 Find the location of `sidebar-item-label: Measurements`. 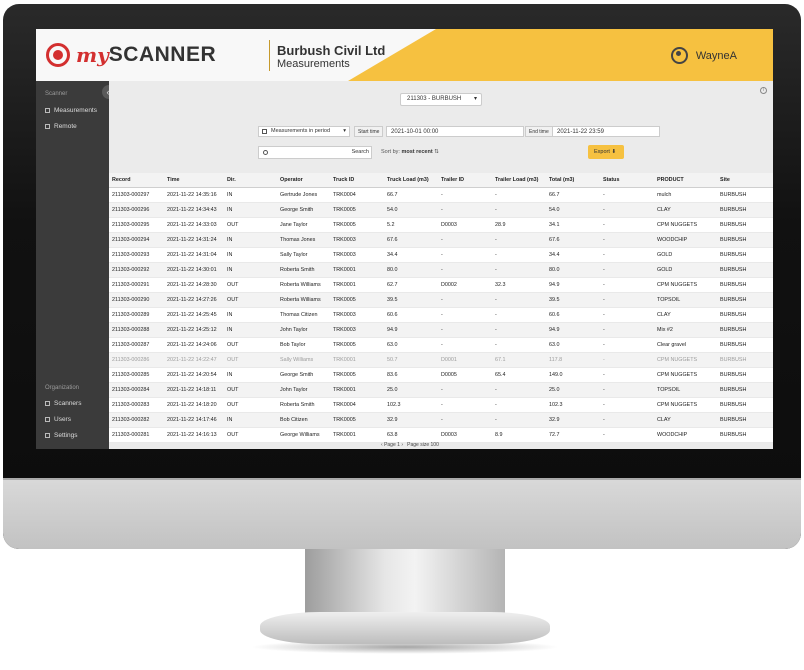

sidebar-item-label: Measurements is located at coordinates (75, 110).